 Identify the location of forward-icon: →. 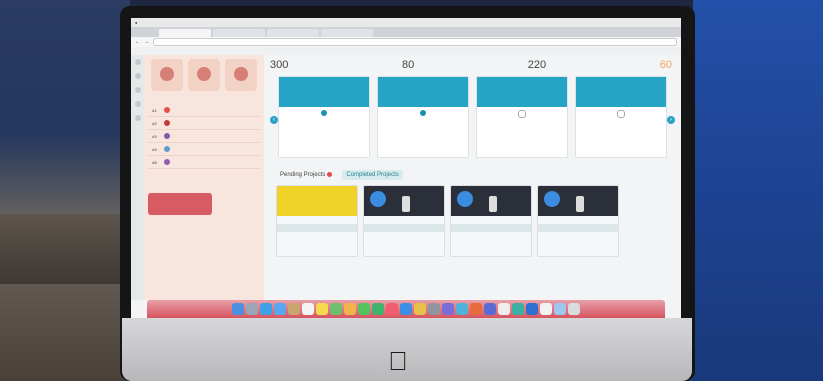
(146, 42).